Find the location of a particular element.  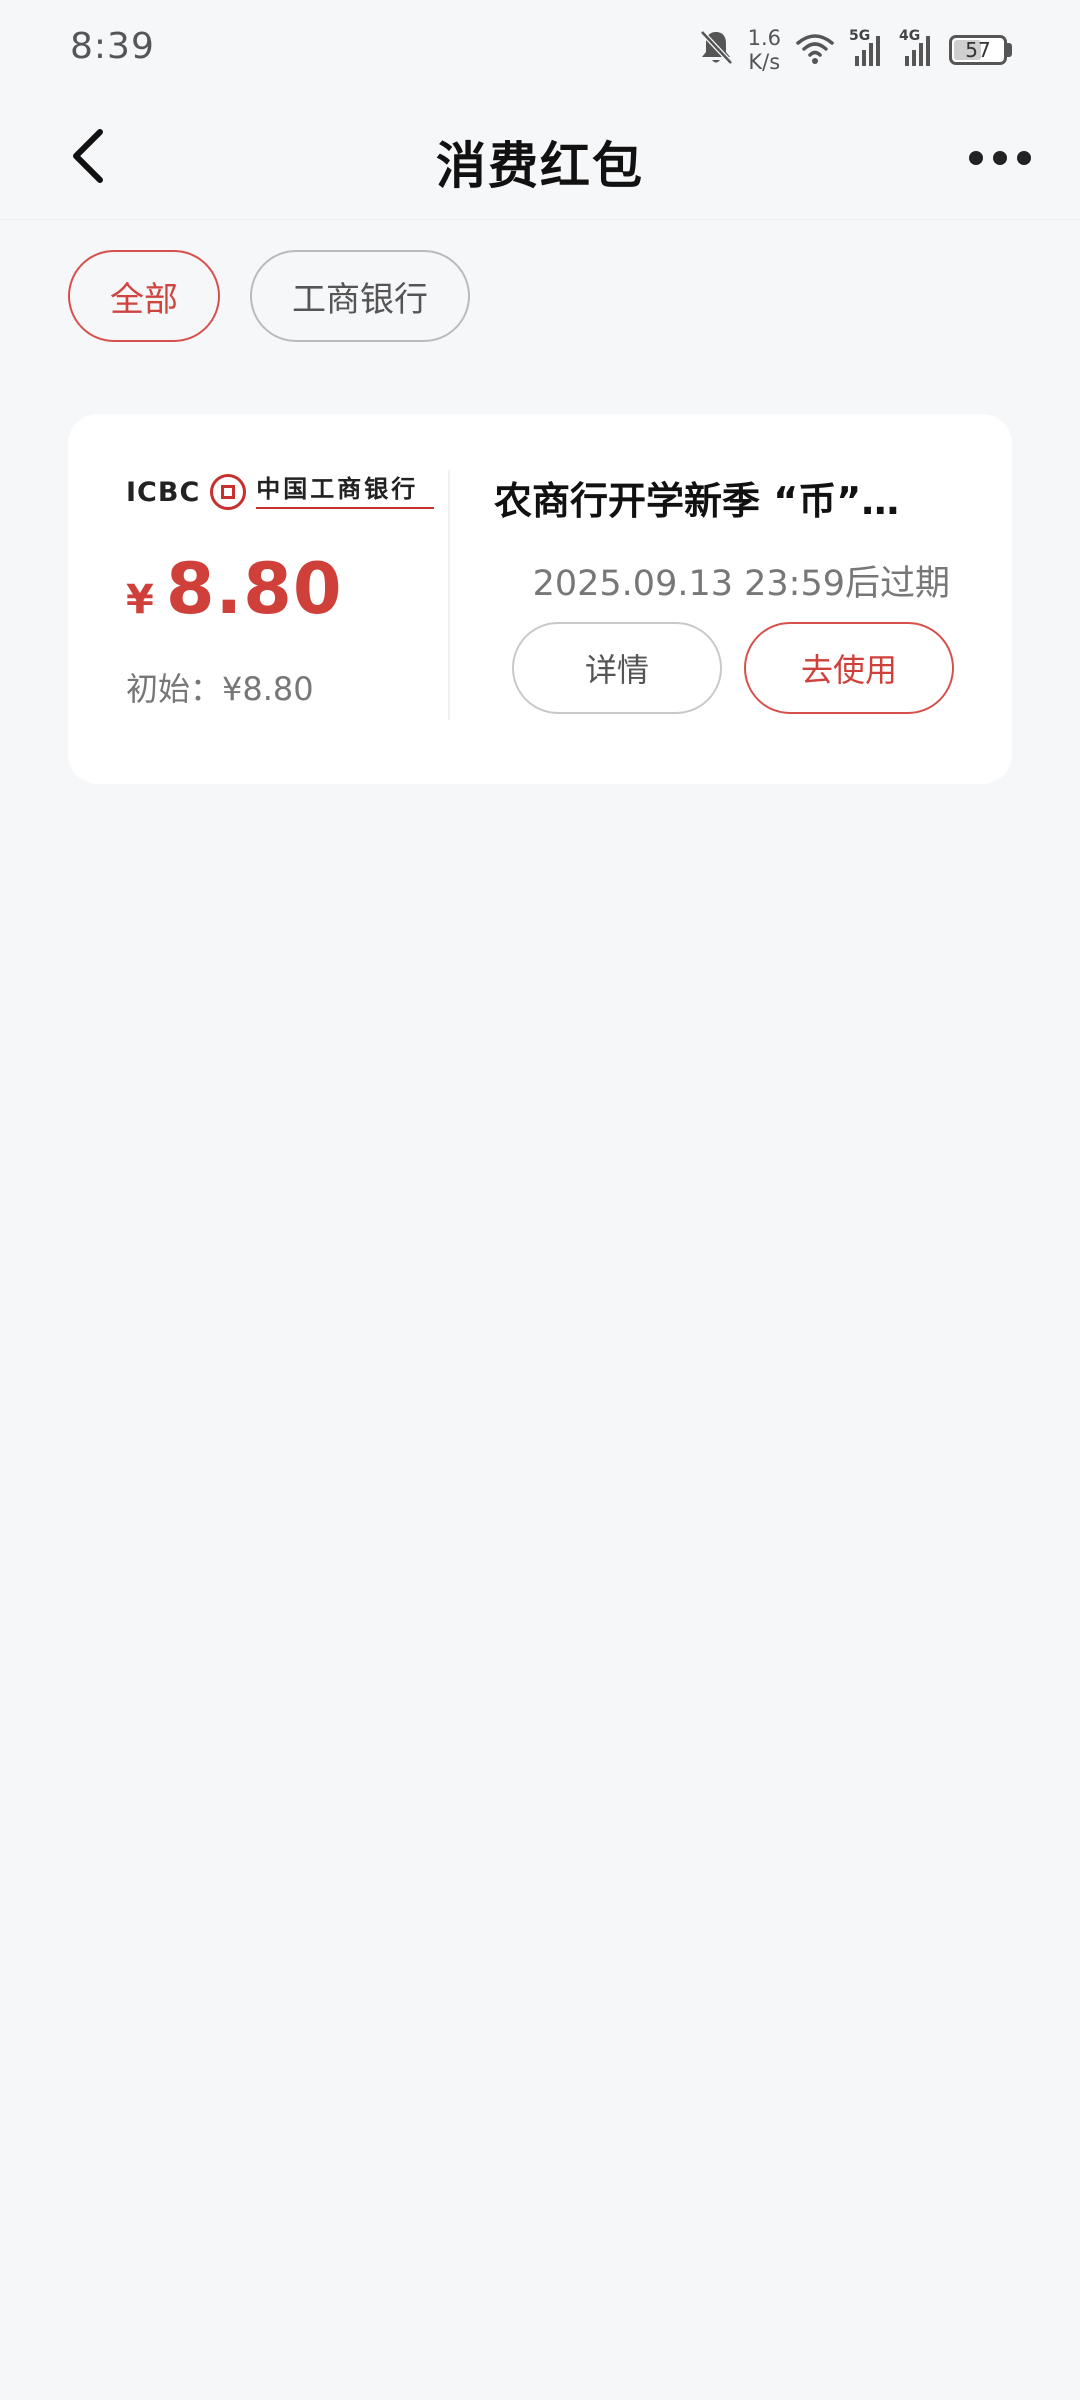

filter-chip-all: 全部 is located at coordinates (144, 296).